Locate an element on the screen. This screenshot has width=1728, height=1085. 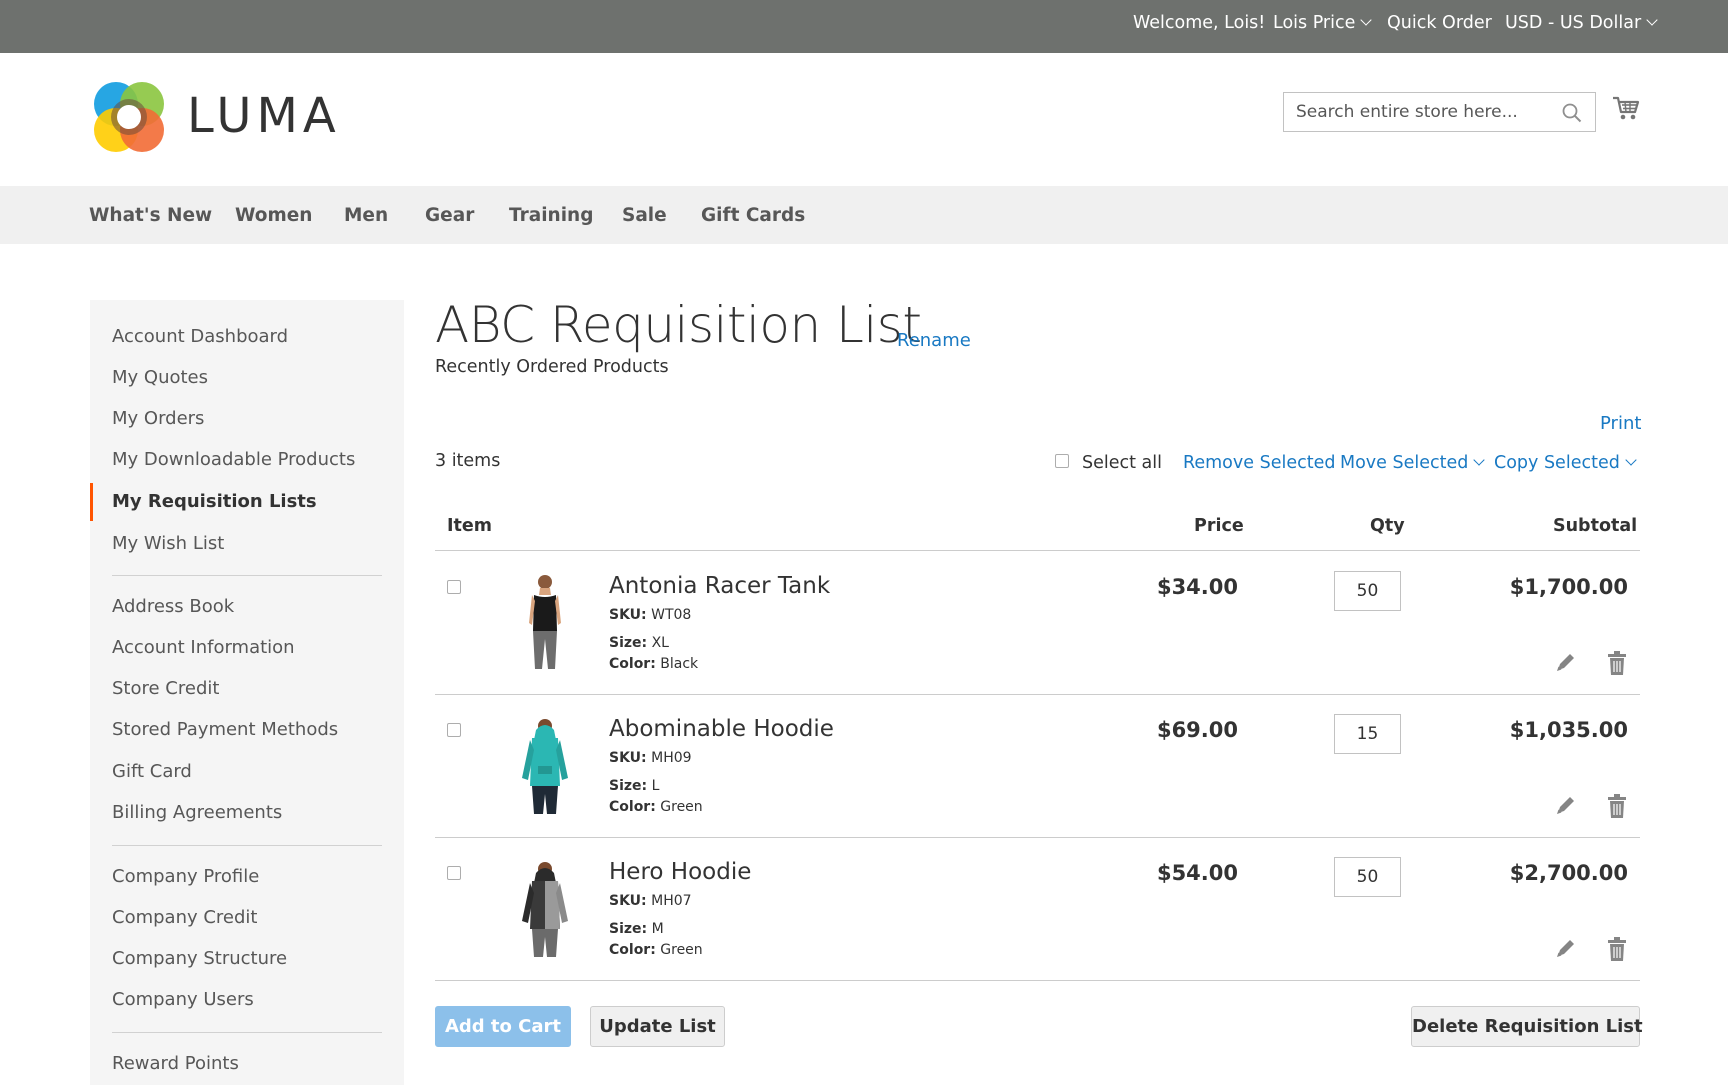
product-color: Color: Black is located at coordinates (653, 664).